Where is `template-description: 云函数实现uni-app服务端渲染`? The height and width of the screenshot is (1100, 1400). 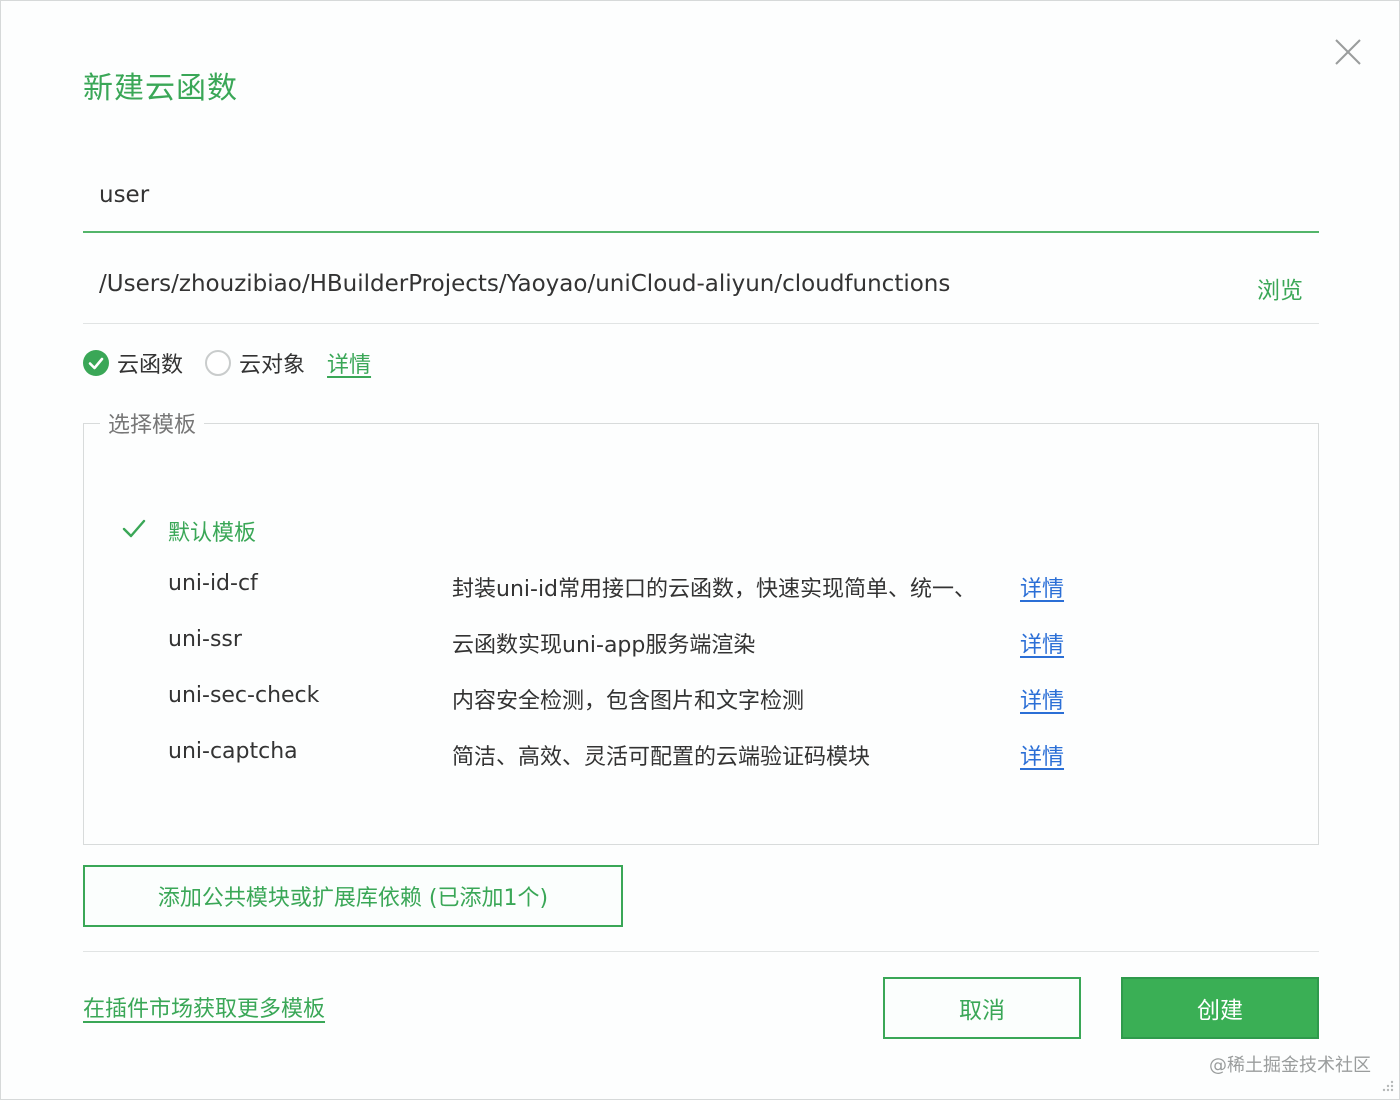 template-description: 云函数实现uni-app服务端渲染 is located at coordinates (604, 645).